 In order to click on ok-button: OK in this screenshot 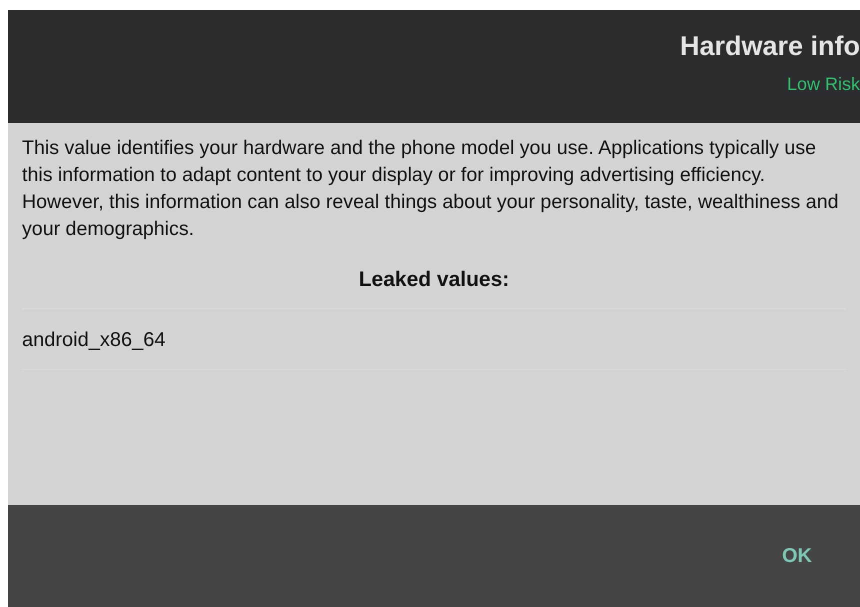, I will do `click(797, 556)`.